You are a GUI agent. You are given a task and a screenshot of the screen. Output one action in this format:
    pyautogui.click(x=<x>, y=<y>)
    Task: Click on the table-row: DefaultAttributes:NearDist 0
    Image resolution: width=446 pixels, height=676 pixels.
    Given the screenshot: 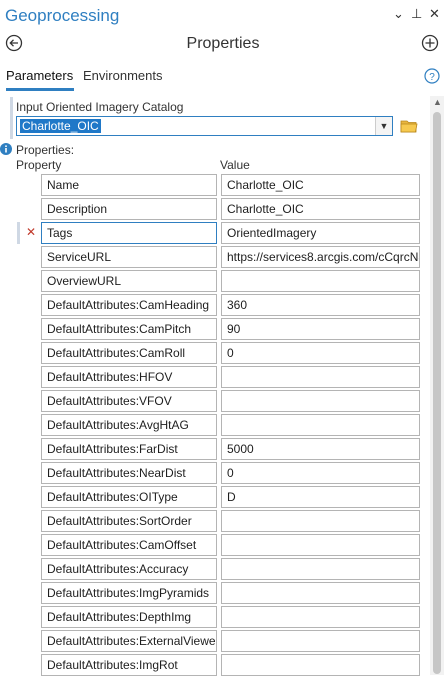 What is the action you would take?
    pyautogui.click(x=215, y=473)
    